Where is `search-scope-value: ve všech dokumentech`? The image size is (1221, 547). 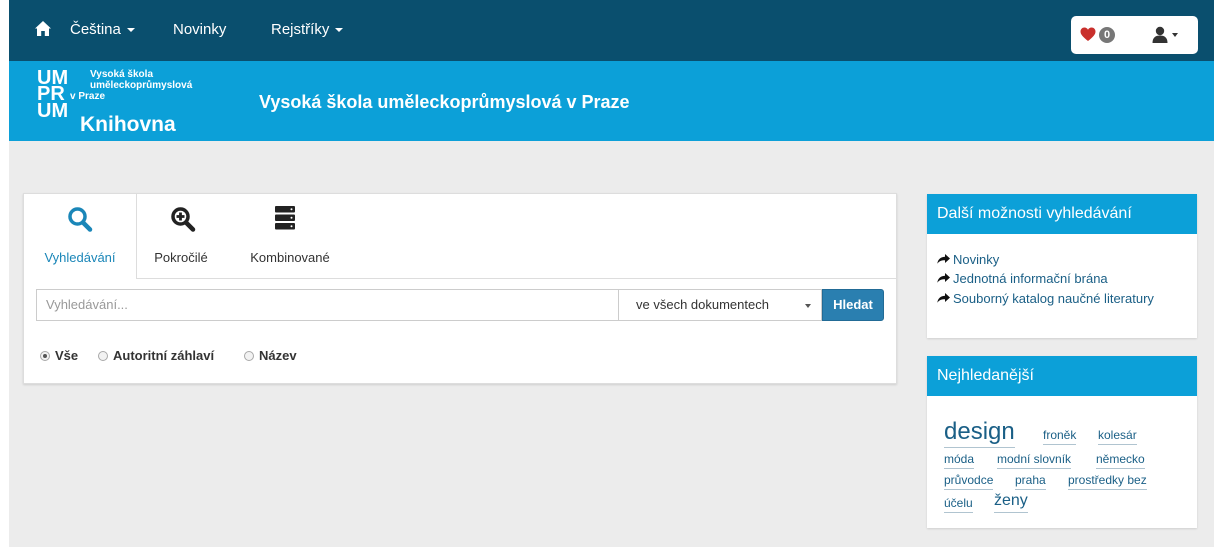
search-scope-value: ve všech dokumentech is located at coordinates (702, 304).